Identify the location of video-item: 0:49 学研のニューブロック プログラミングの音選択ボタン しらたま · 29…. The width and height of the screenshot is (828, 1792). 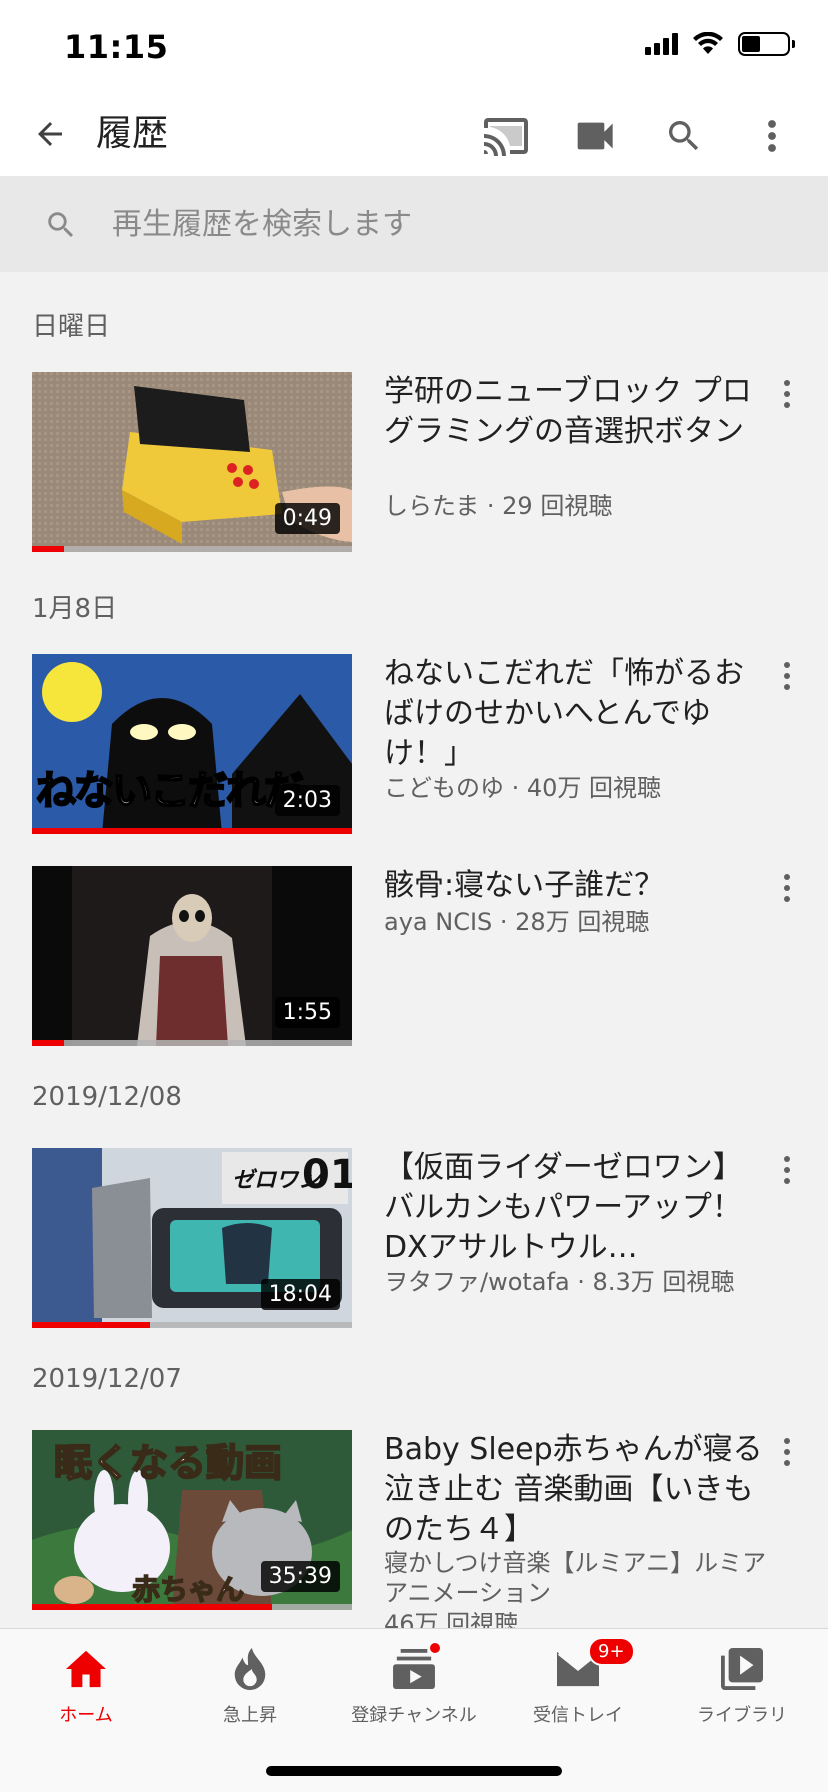
(420, 462).